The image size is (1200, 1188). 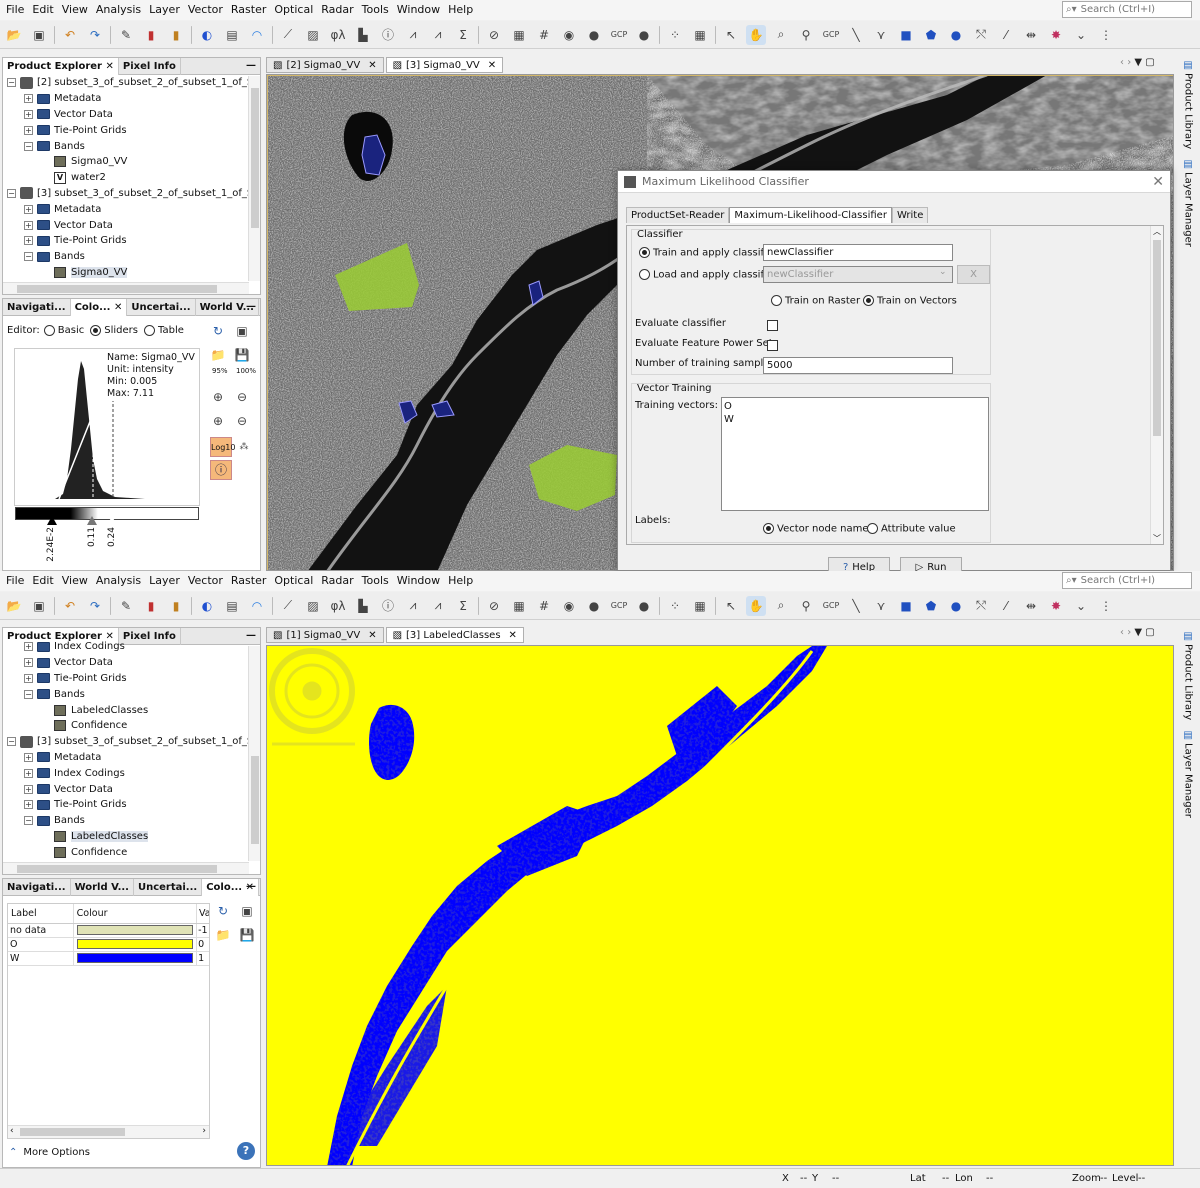 I want to click on graticule-icon: #, so click(x=544, y=35).